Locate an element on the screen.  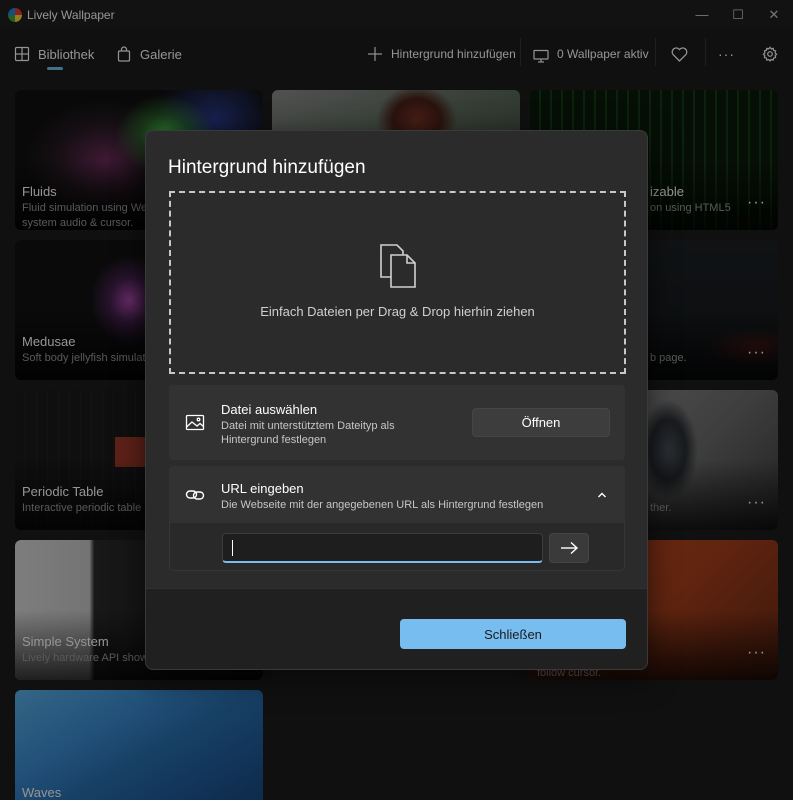
link-icon is located at coordinates (195, 495).